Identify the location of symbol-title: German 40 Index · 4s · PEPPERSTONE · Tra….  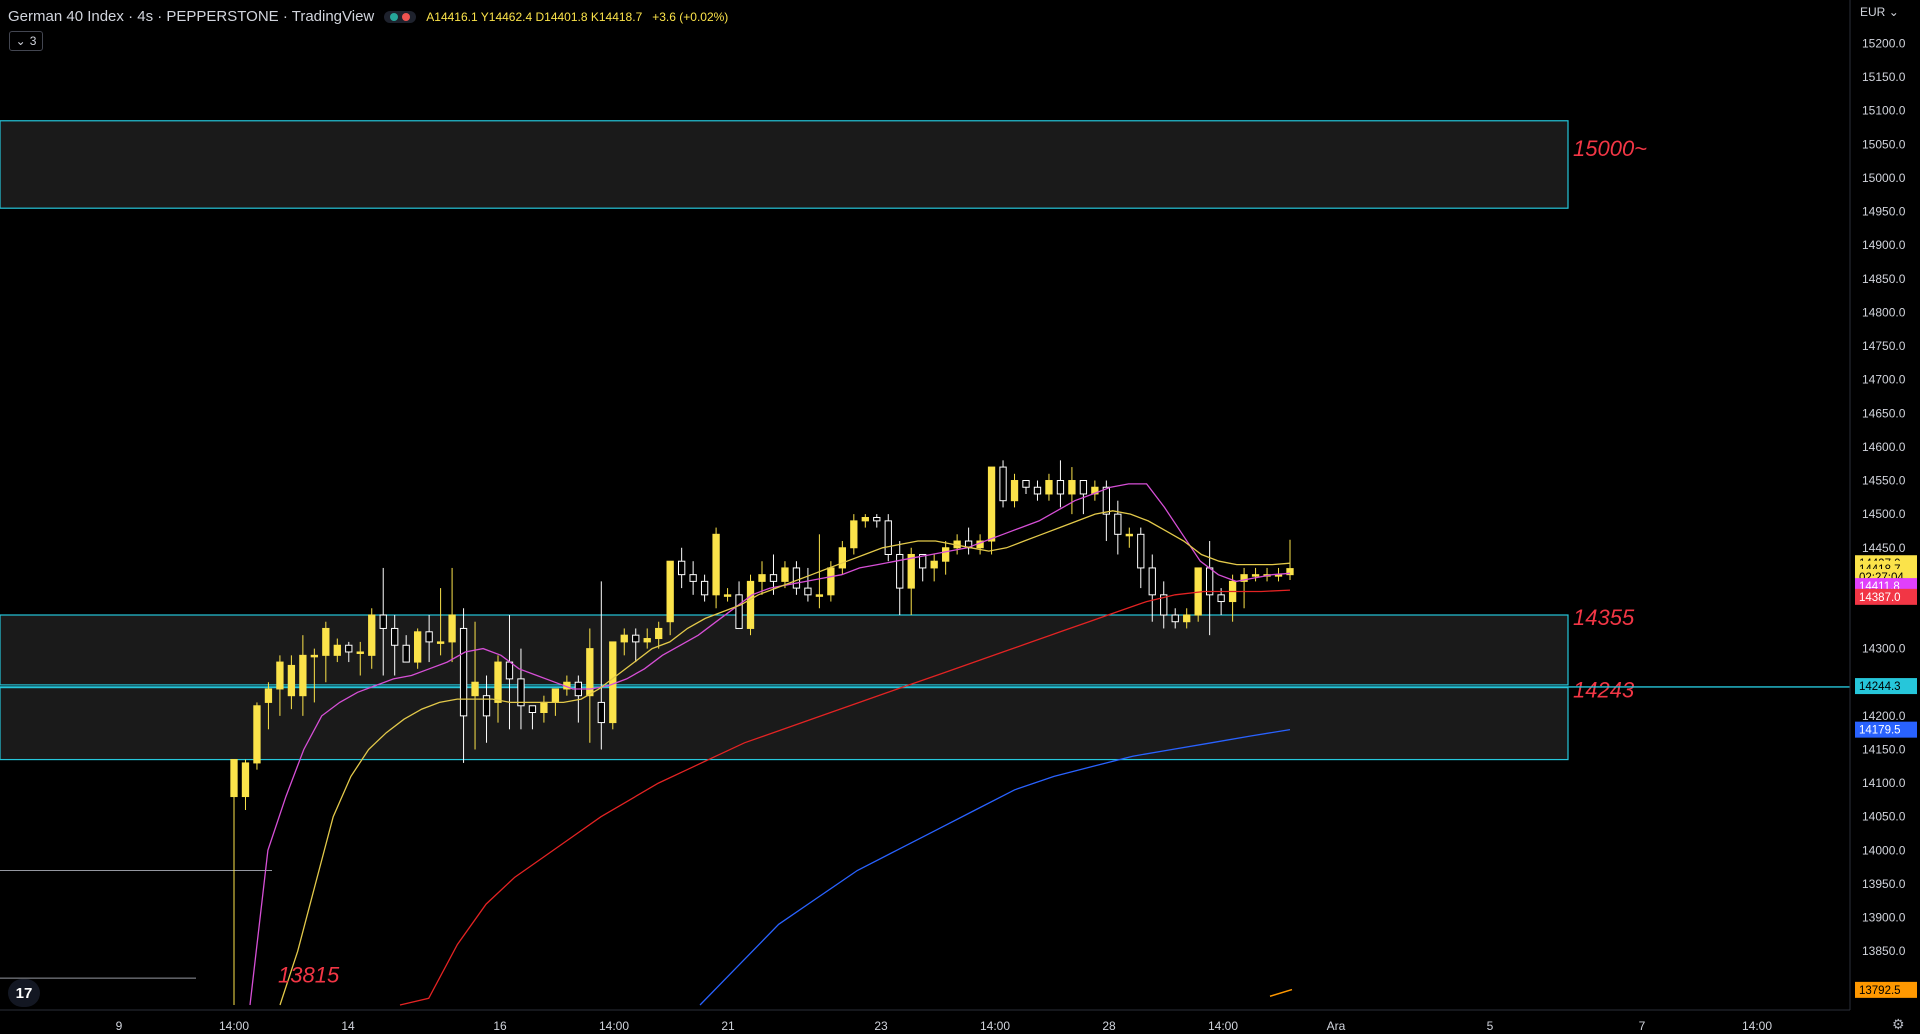
(191, 16).